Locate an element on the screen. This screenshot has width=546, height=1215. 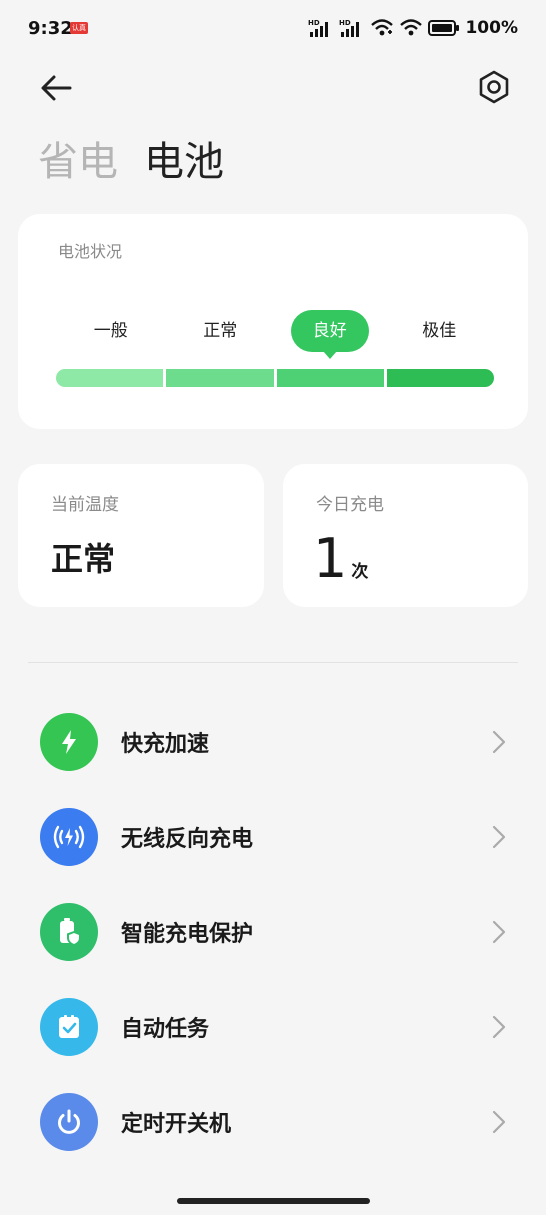
list-item-label: 无线反向充电 is located at coordinates (187, 839).